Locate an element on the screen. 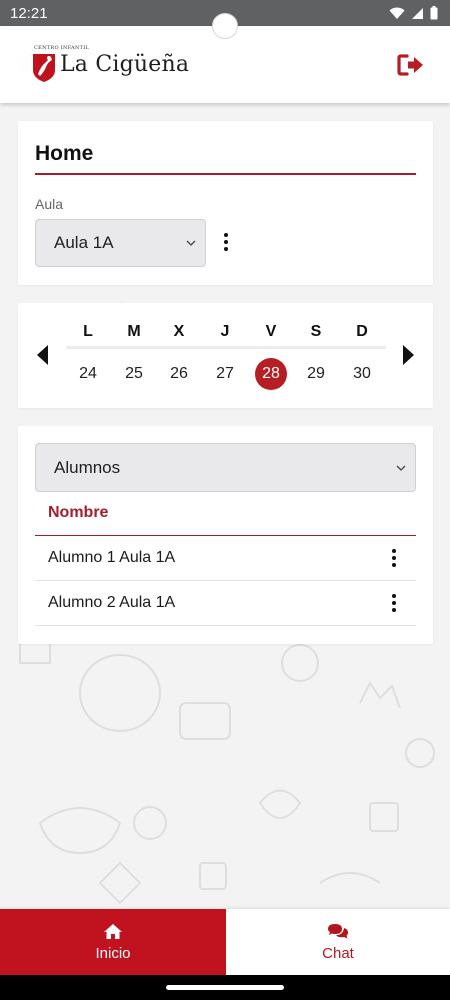 The width and height of the screenshot is (450, 1000). alumnos-select-value: Alumnos is located at coordinates (87, 467).